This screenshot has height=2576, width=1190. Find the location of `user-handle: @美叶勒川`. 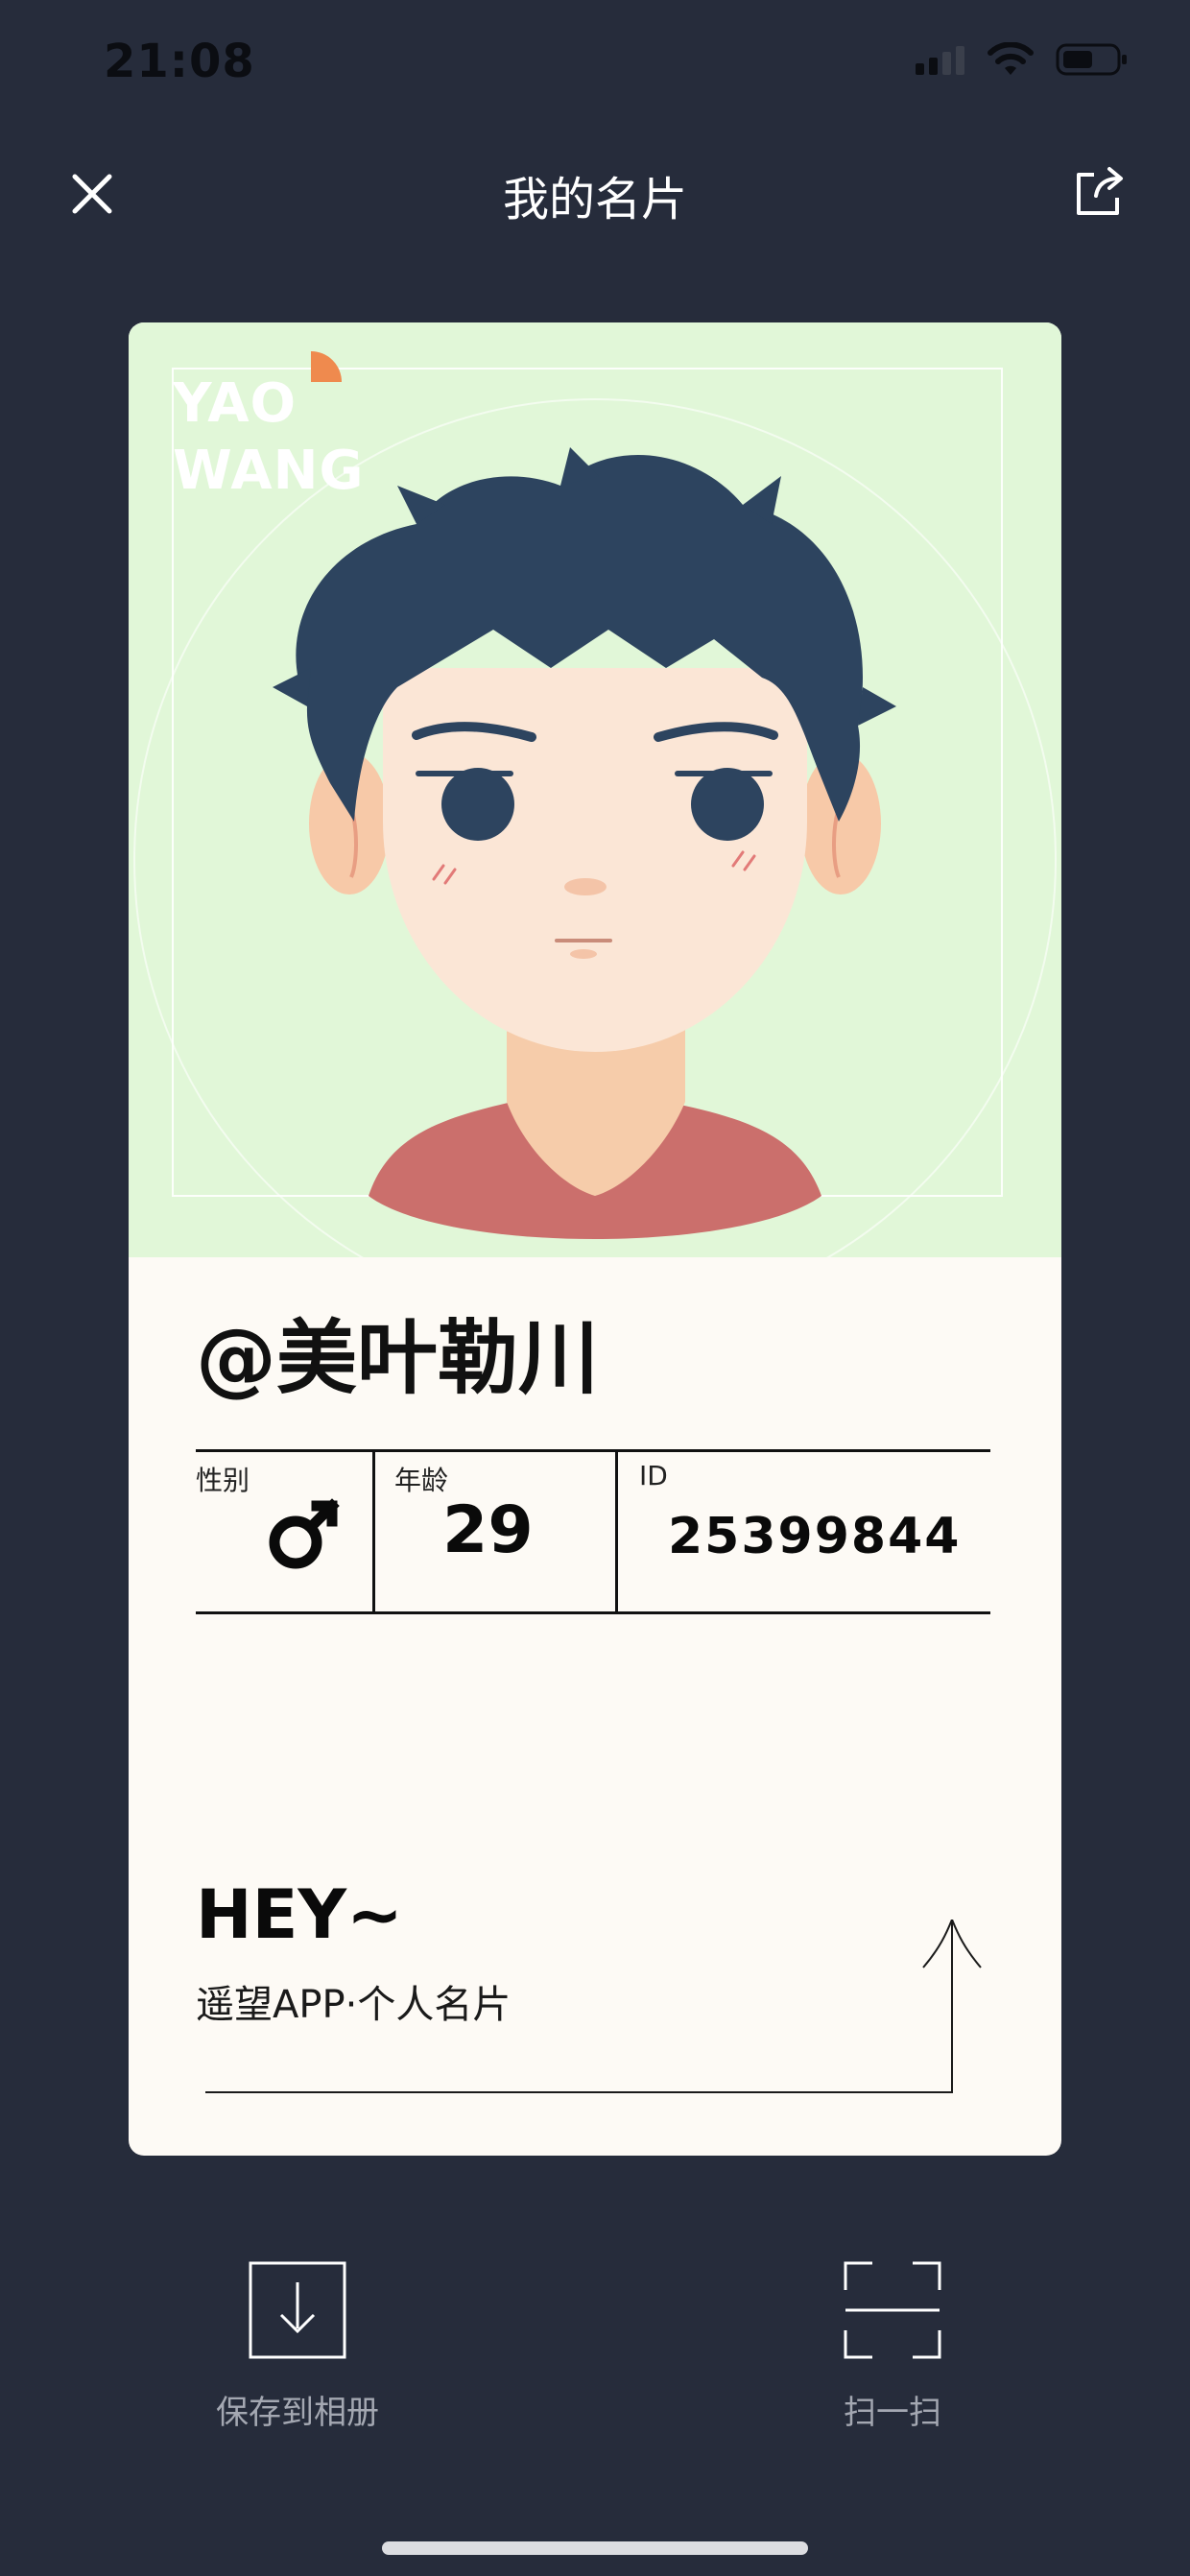

user-handle: @美叶勒川 is located at coordinates (398, 1358).